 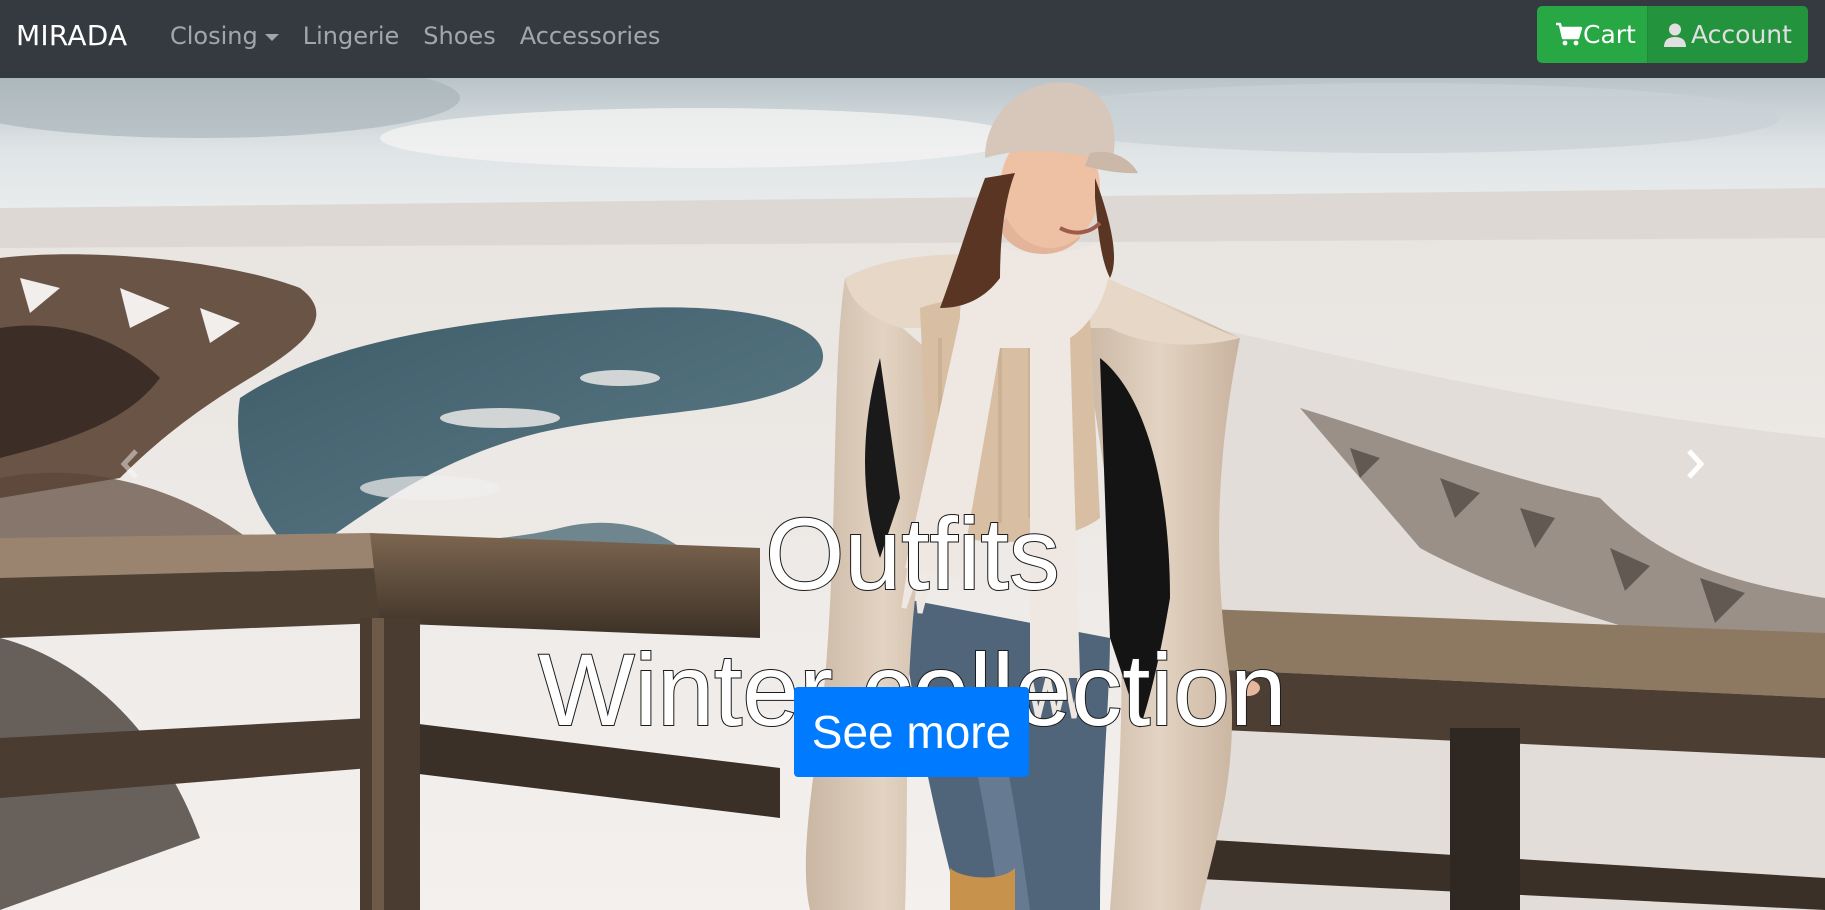 What do you see at coordinates (129, 464) in the screenshot?
I see `chevron-left-icon` at bounding box center [129, 464].